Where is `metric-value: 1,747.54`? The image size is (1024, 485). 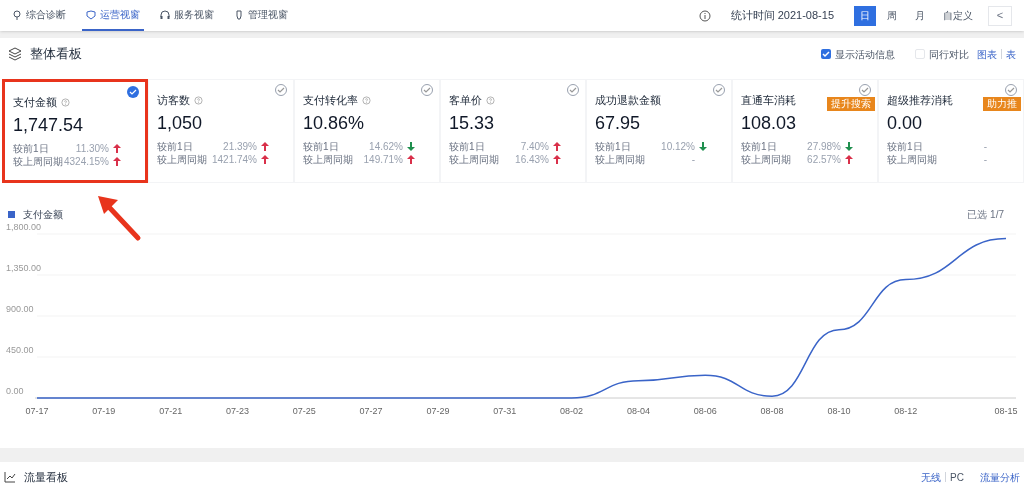 metric-value: 1,747.54 is located at coordinates (49, 125).